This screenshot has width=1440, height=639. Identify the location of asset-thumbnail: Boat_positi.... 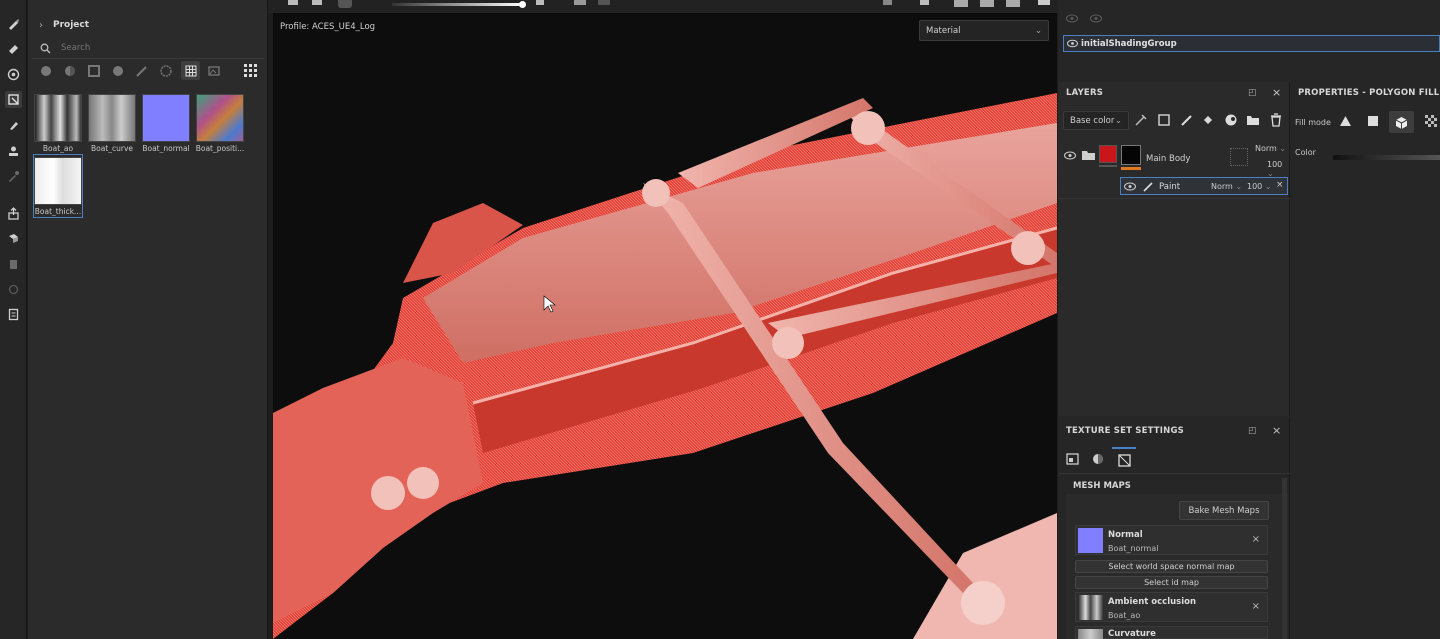
(220, 123).